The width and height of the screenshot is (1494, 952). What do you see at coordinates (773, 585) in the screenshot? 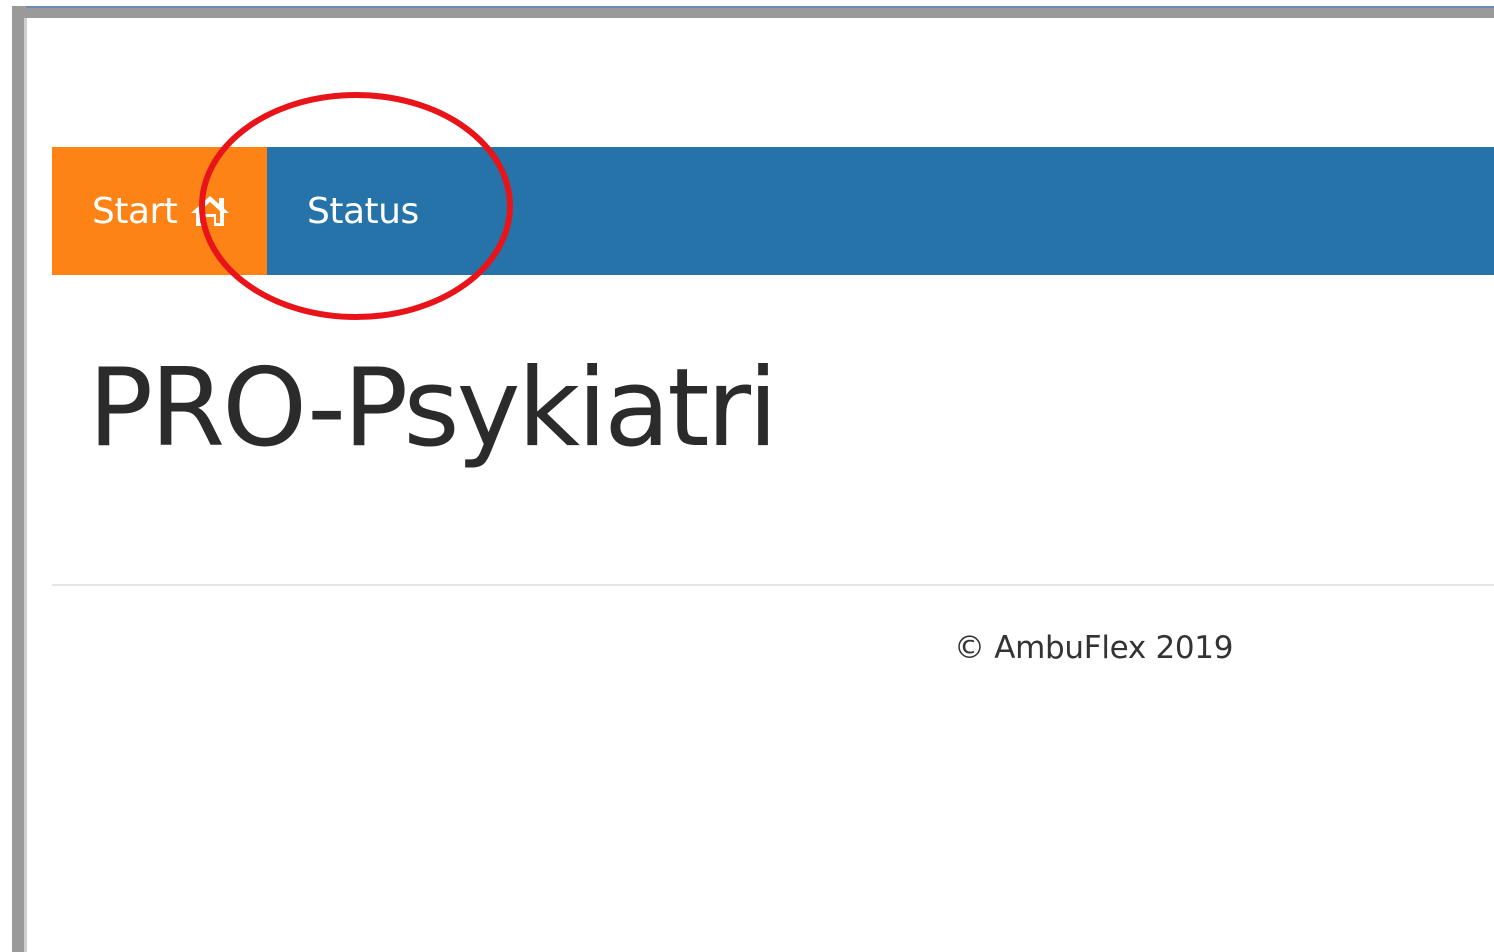
I see `footer-divider` at bounding box center [773, 585].